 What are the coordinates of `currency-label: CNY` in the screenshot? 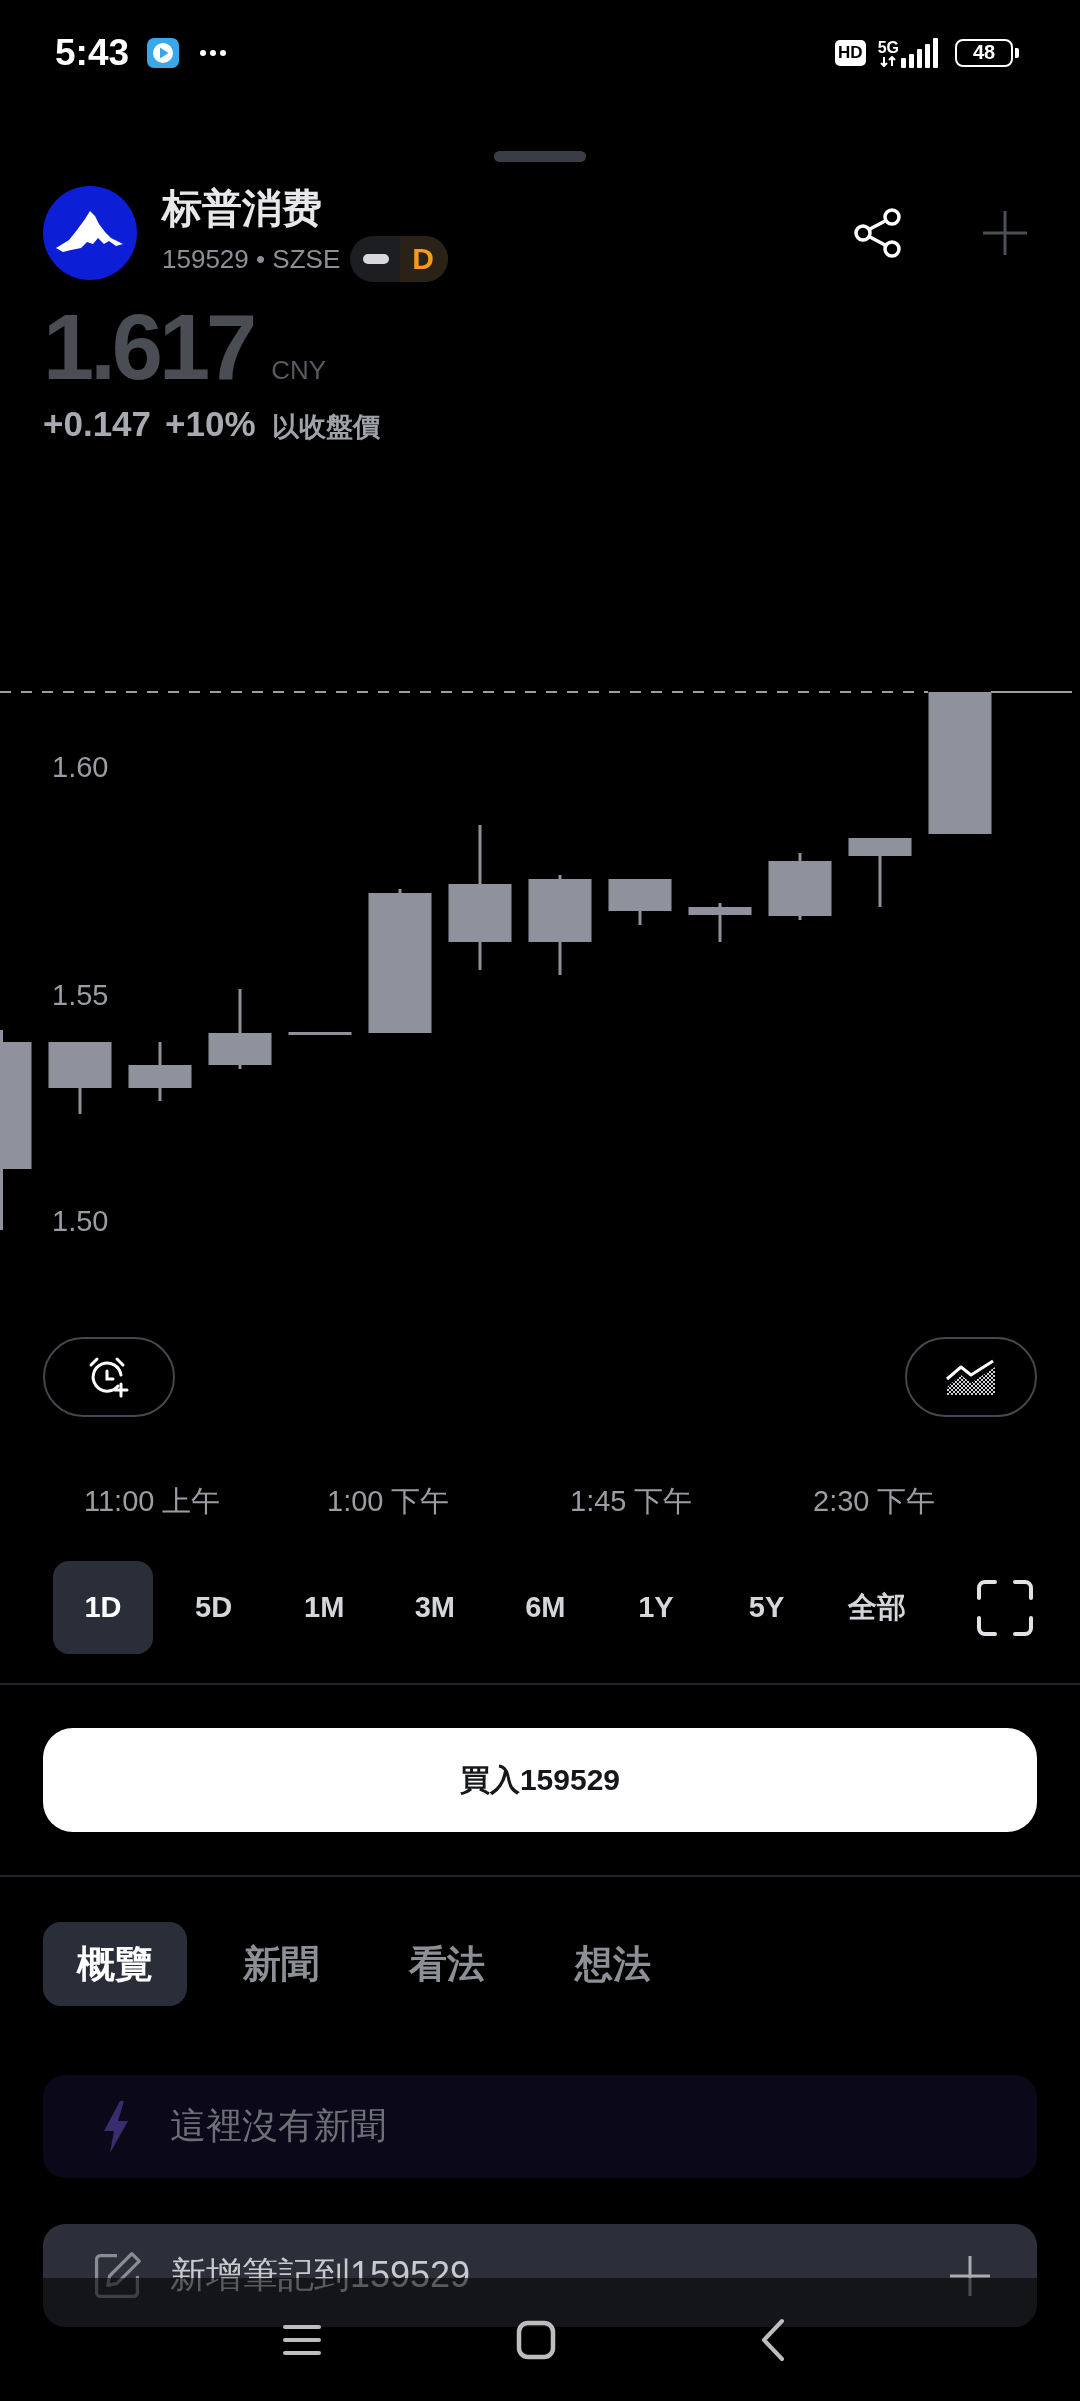 It's located at (299, 370).